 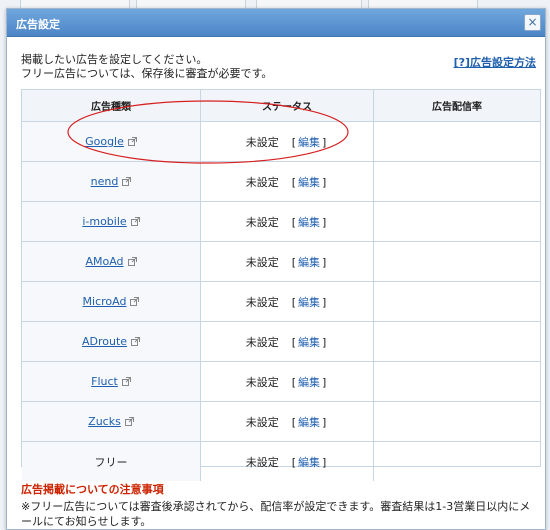 I want to click on ad-network-label: フリー, so click(x=111, y=462).